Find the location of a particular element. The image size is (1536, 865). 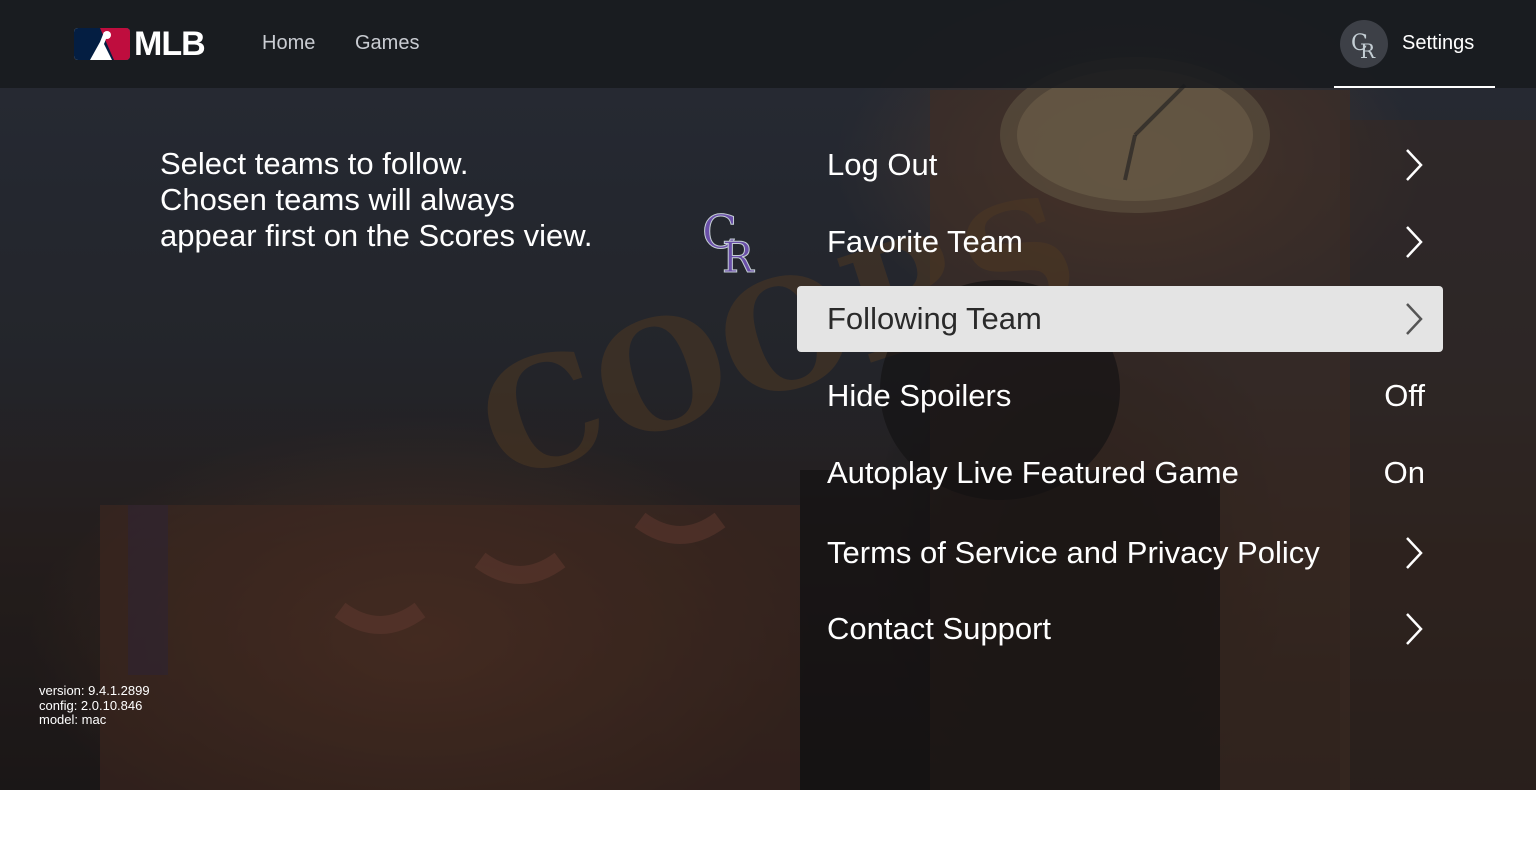

menu-item-autoplay-live-featured-game: Autoplay Live Featured Game On is located at coordinates (1120, 473).